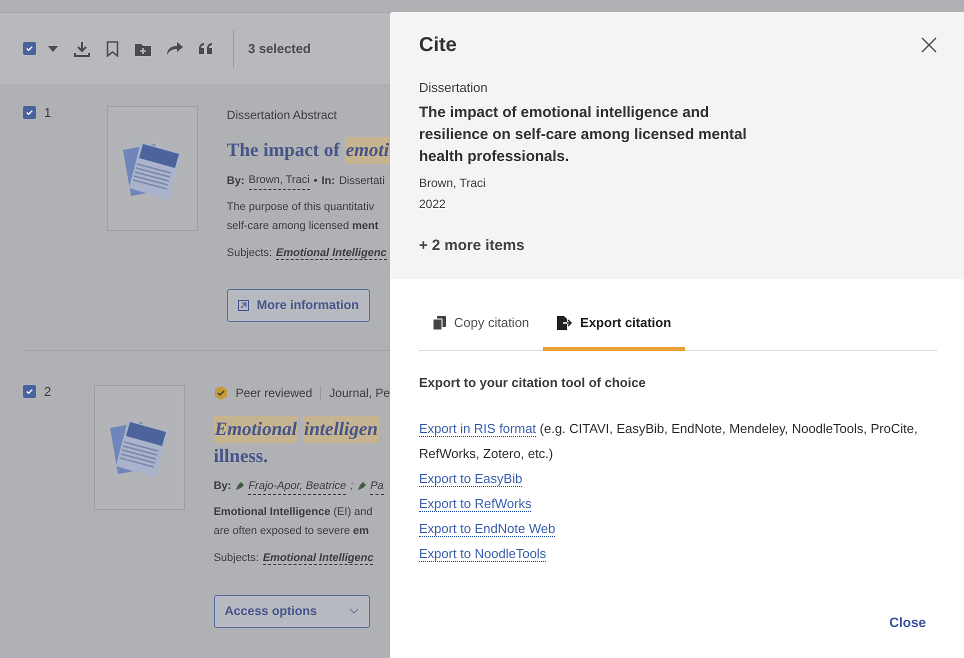 This screenshot has height=658, width=964. Describe the element at coordinates (487, 529) in the screenshot. I see `export-link: Export to EndNote Web` at that location.